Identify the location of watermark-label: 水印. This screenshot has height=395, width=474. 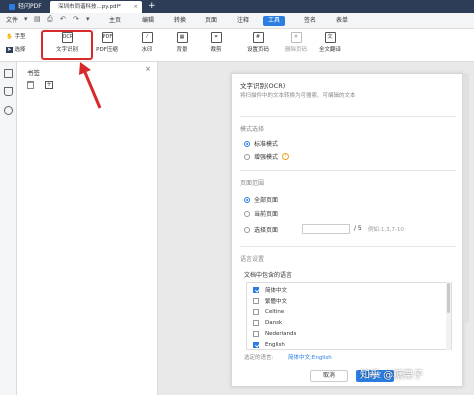
(147, 50).